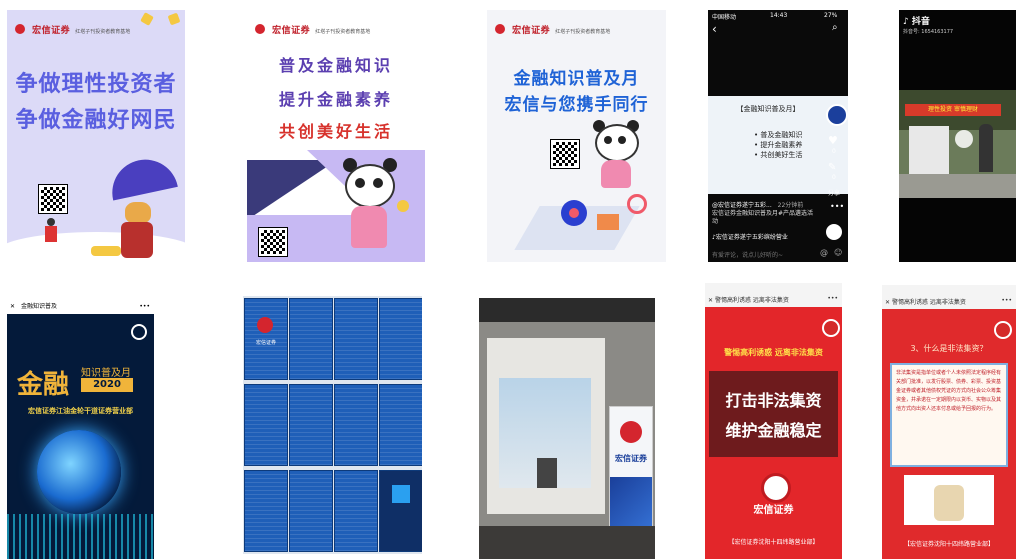  What do you see at coordinates (838, 252) in the screenshot?
I see `emoji-icon: ☺` at bounding box center [838, 252].